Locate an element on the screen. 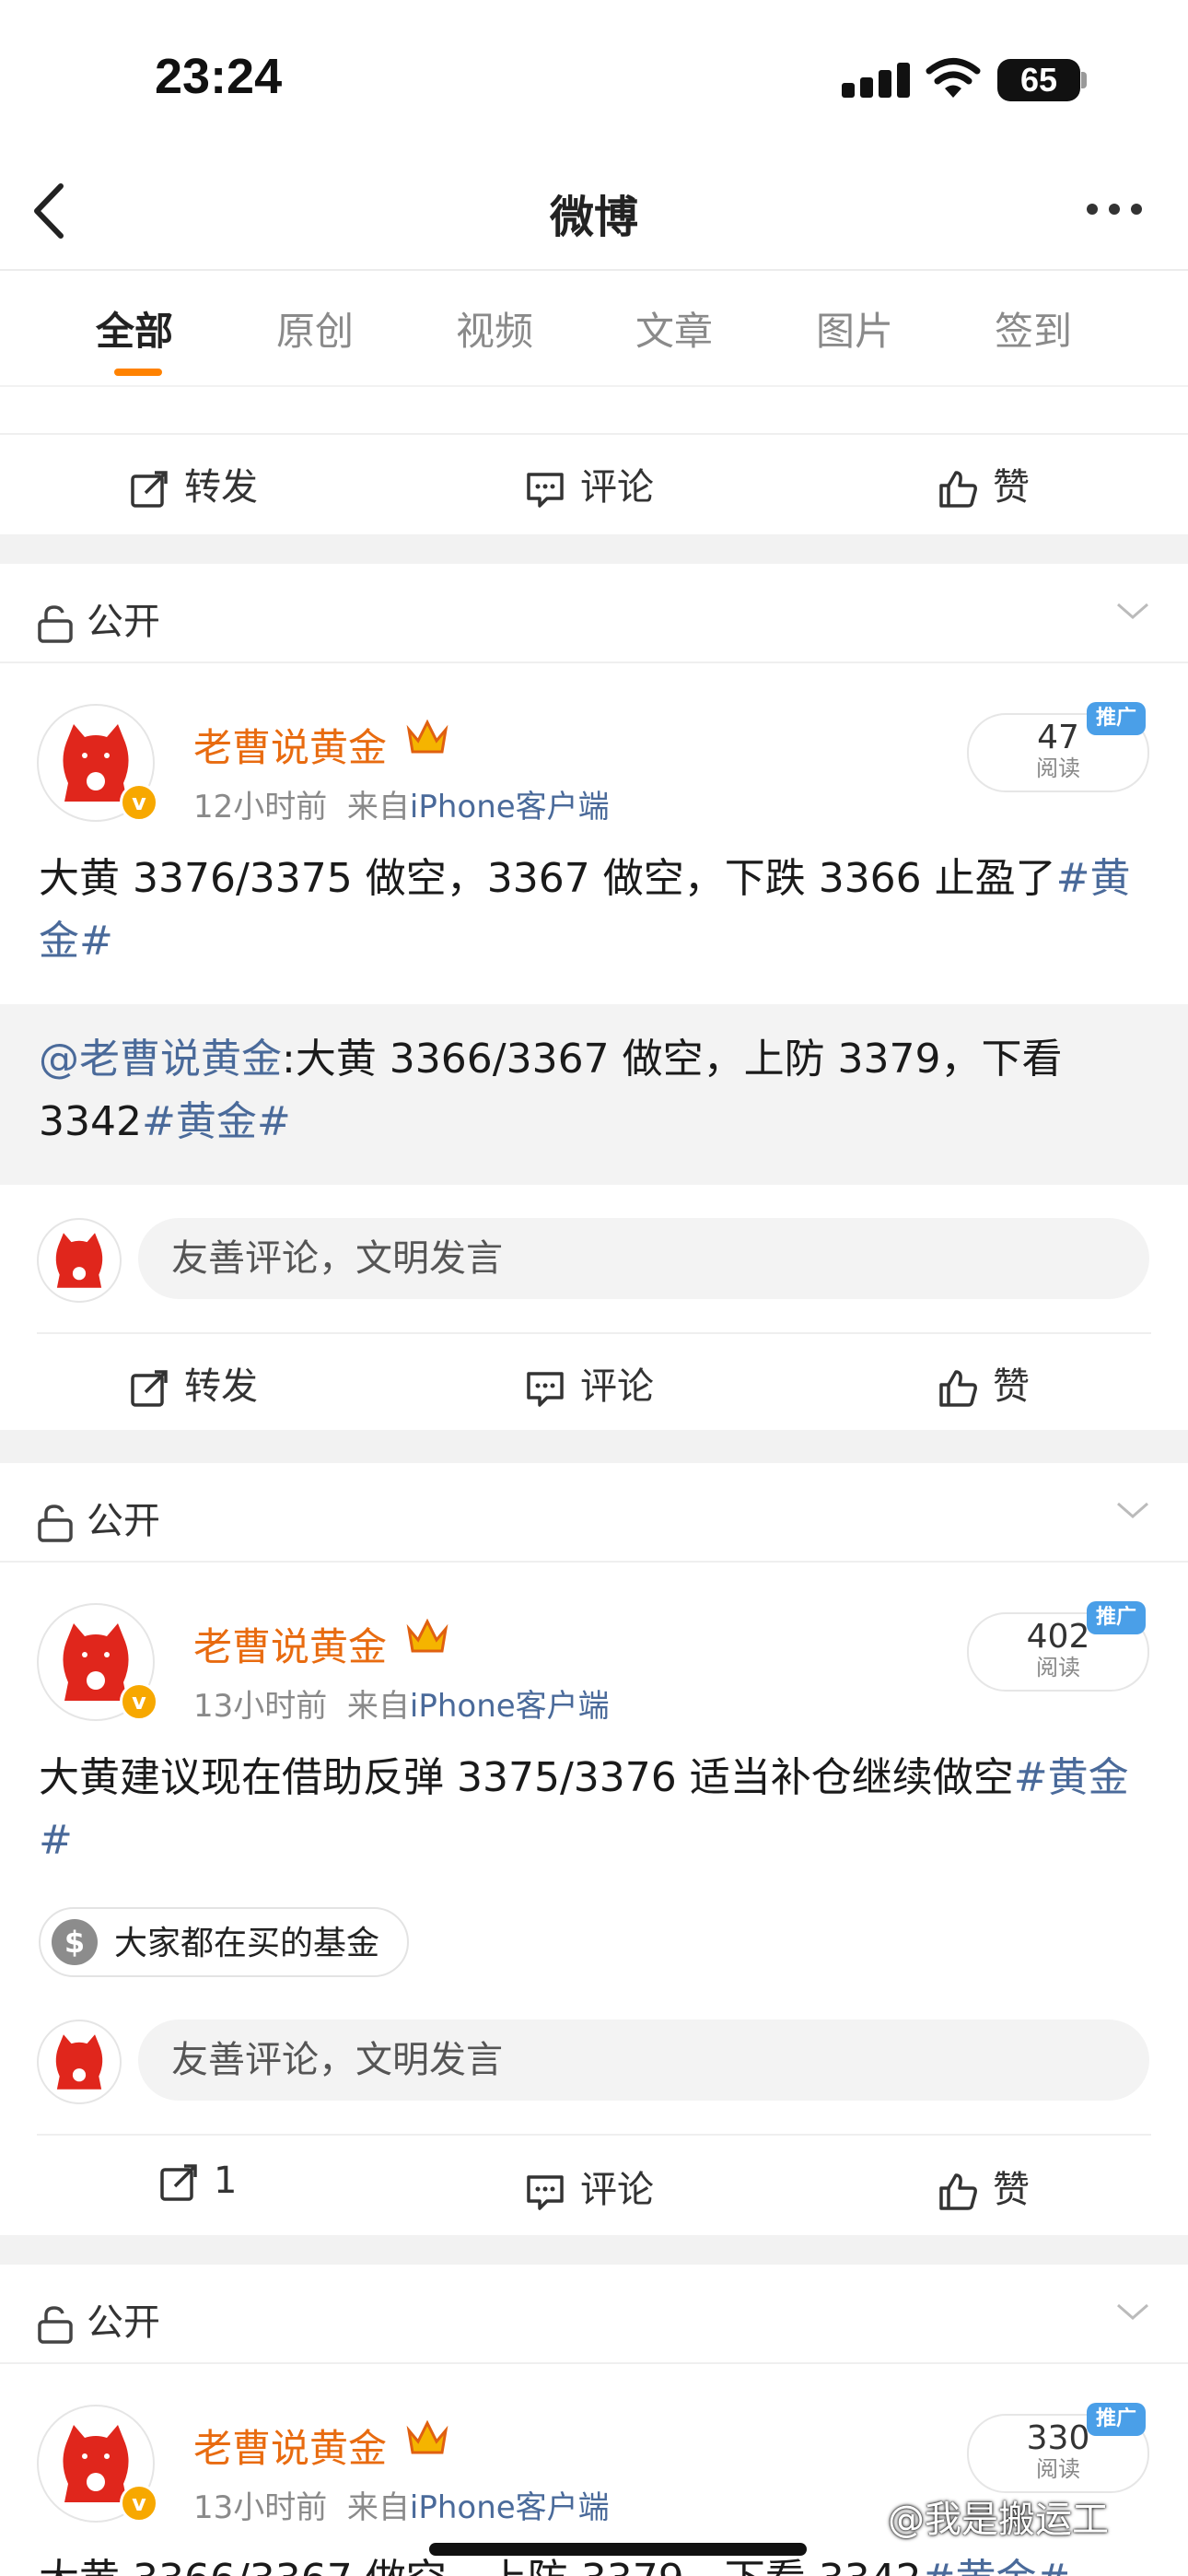 The width and height of the screenshot is (1188, 2576). tab-original: 原创 is located at coordinates (315, 328).